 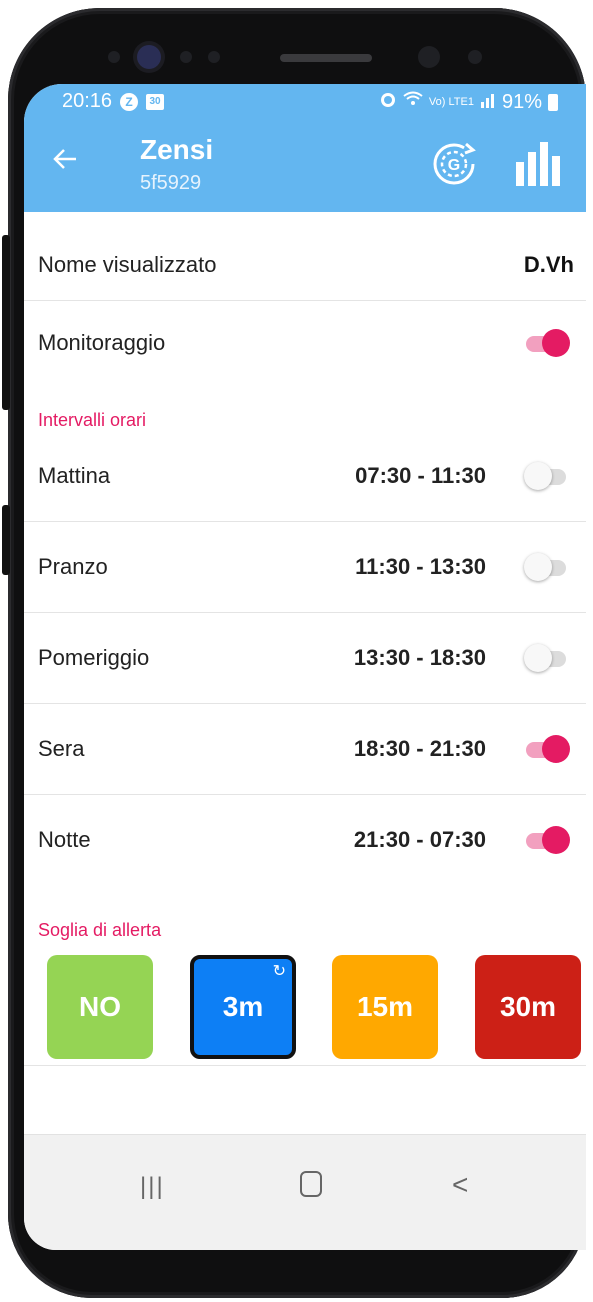 I want to click on interval-label: Pomeriggio, so click(x=94, y=657).